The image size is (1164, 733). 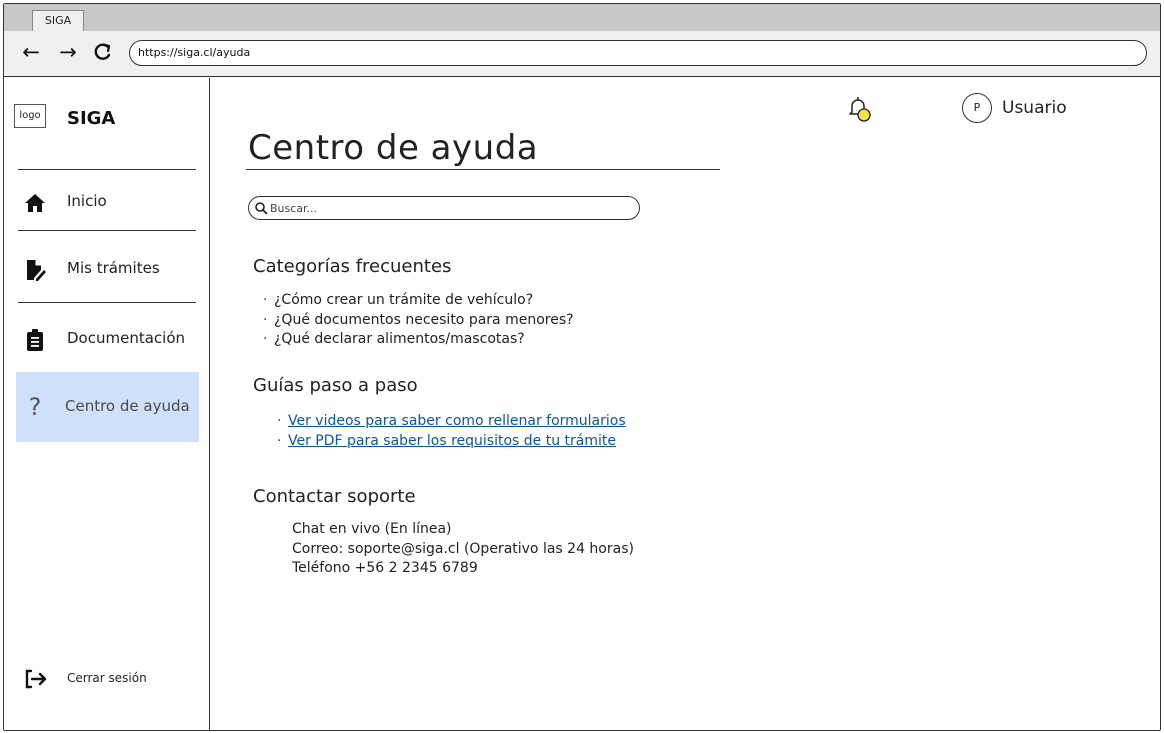 What do you see at coordinates (107, 203) in the screenshot?
I see `sidebar-item-inicio: Inicio` at bounding box center [107, 203].